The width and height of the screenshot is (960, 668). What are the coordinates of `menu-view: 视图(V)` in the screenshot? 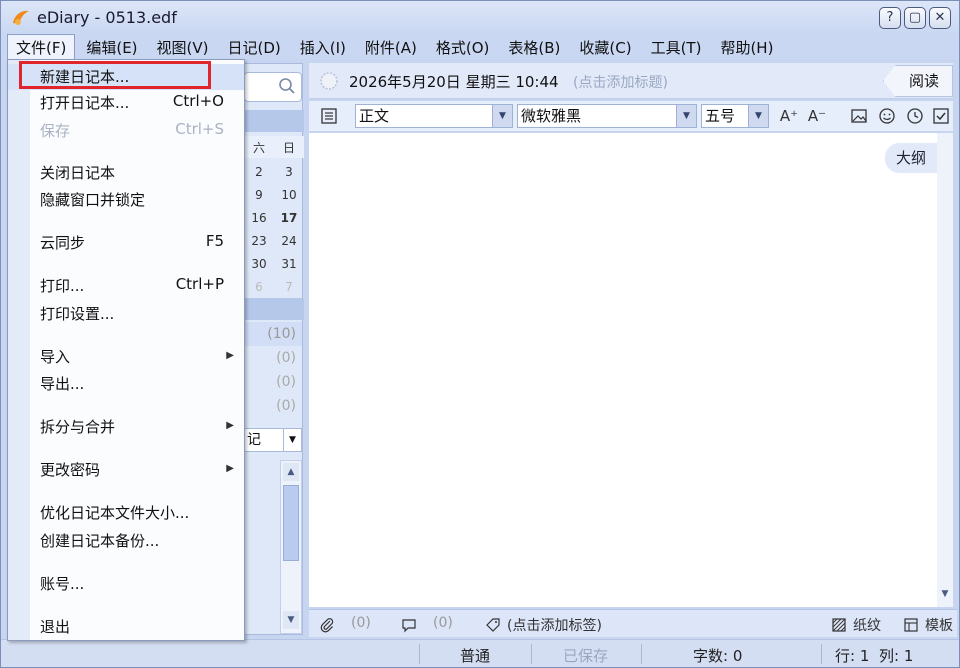 It's located at (183, 47).